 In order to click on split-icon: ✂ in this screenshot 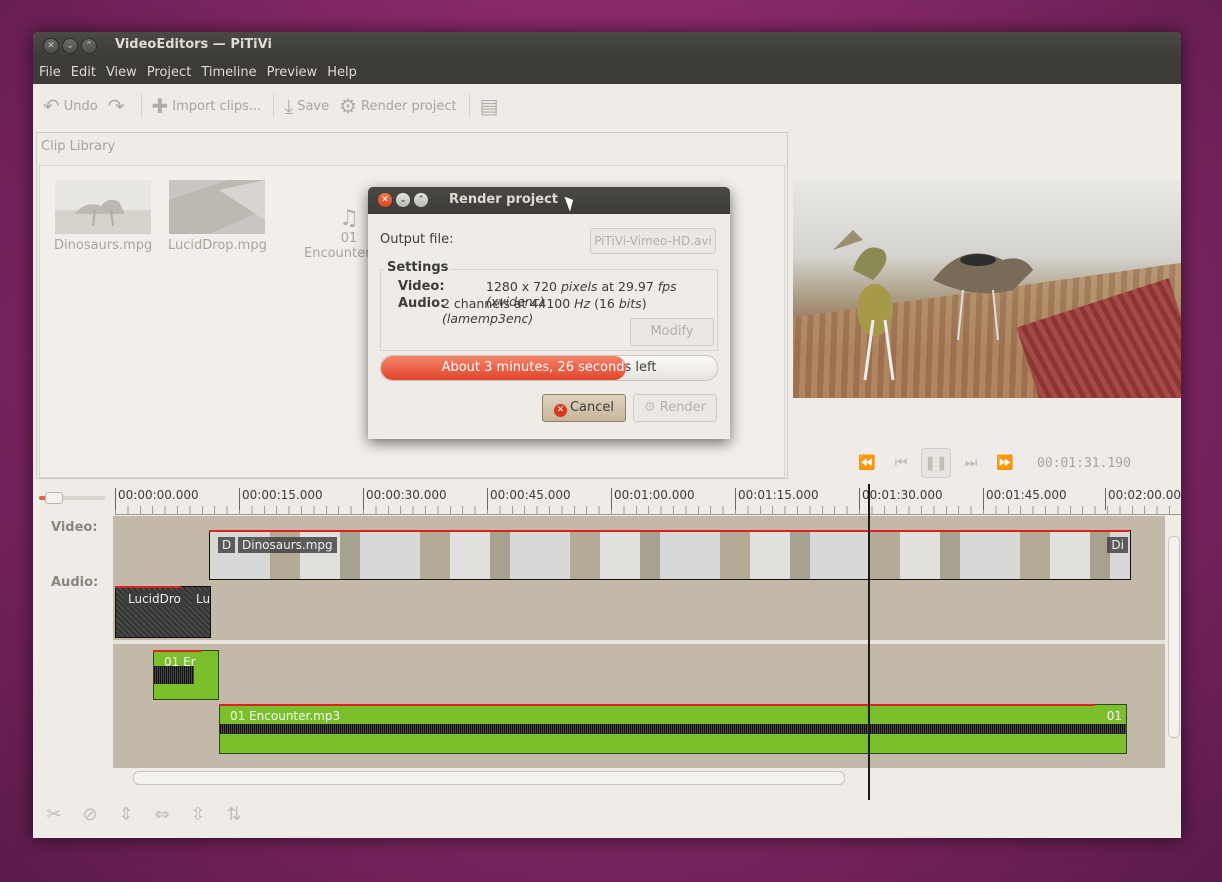, I will do `click(54, 815)`.